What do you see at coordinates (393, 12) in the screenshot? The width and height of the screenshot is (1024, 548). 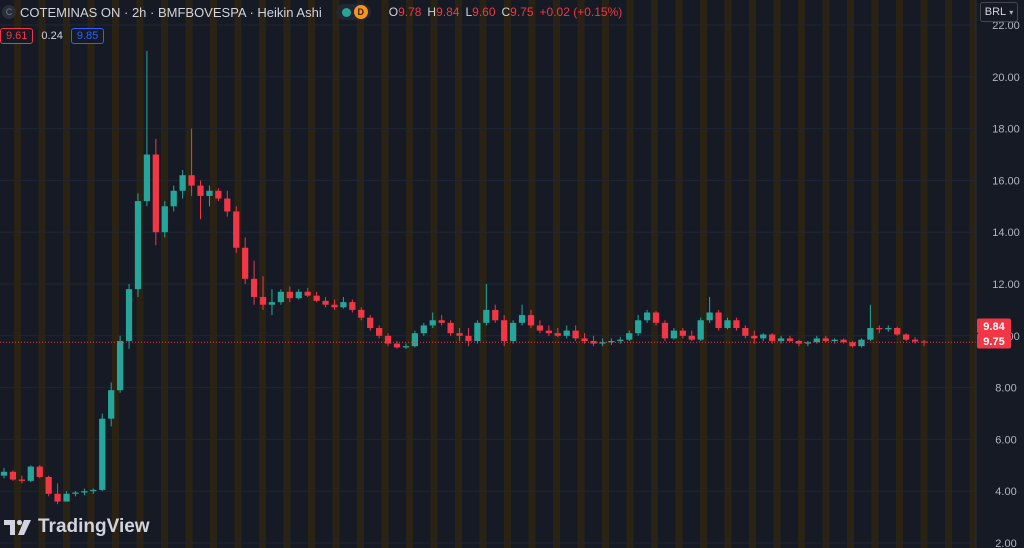 I see `ohlc-open-key: O` at bounding box center [393, 12].